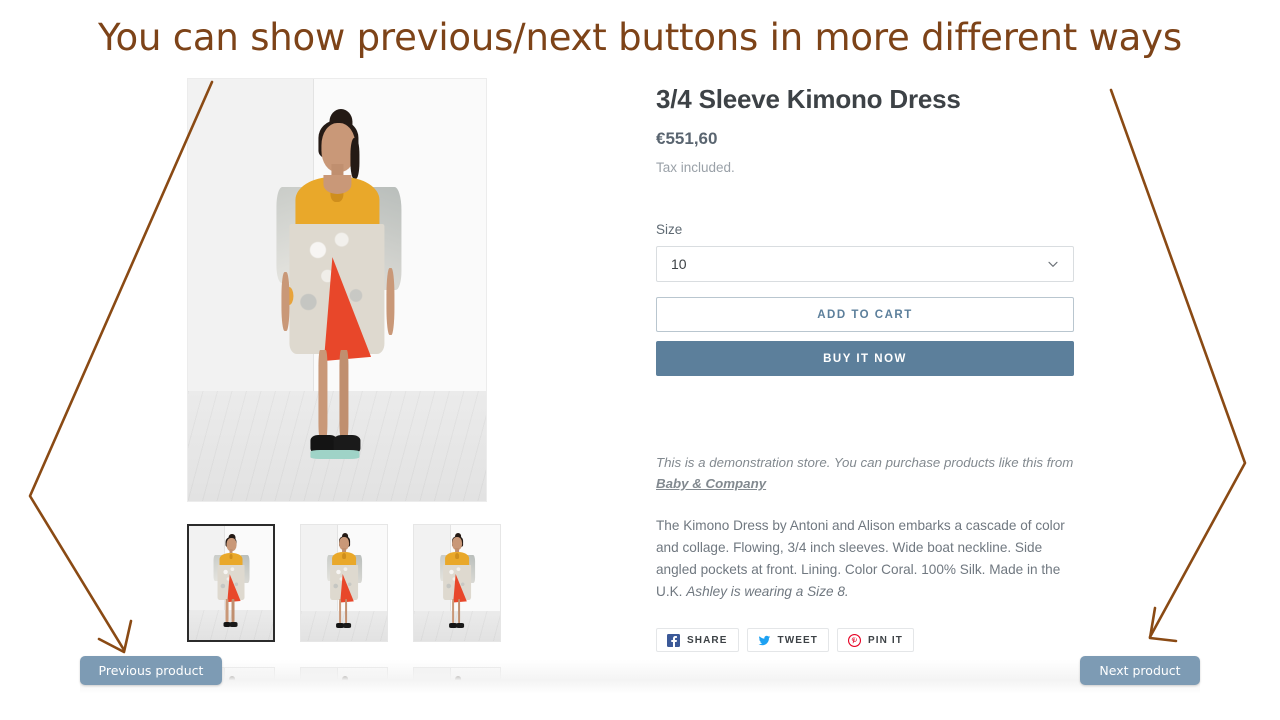 This screenshot has width=1280, height=720. I want to click on description-model-note: Ashley is wearing a Size 8., so click(767, 592).